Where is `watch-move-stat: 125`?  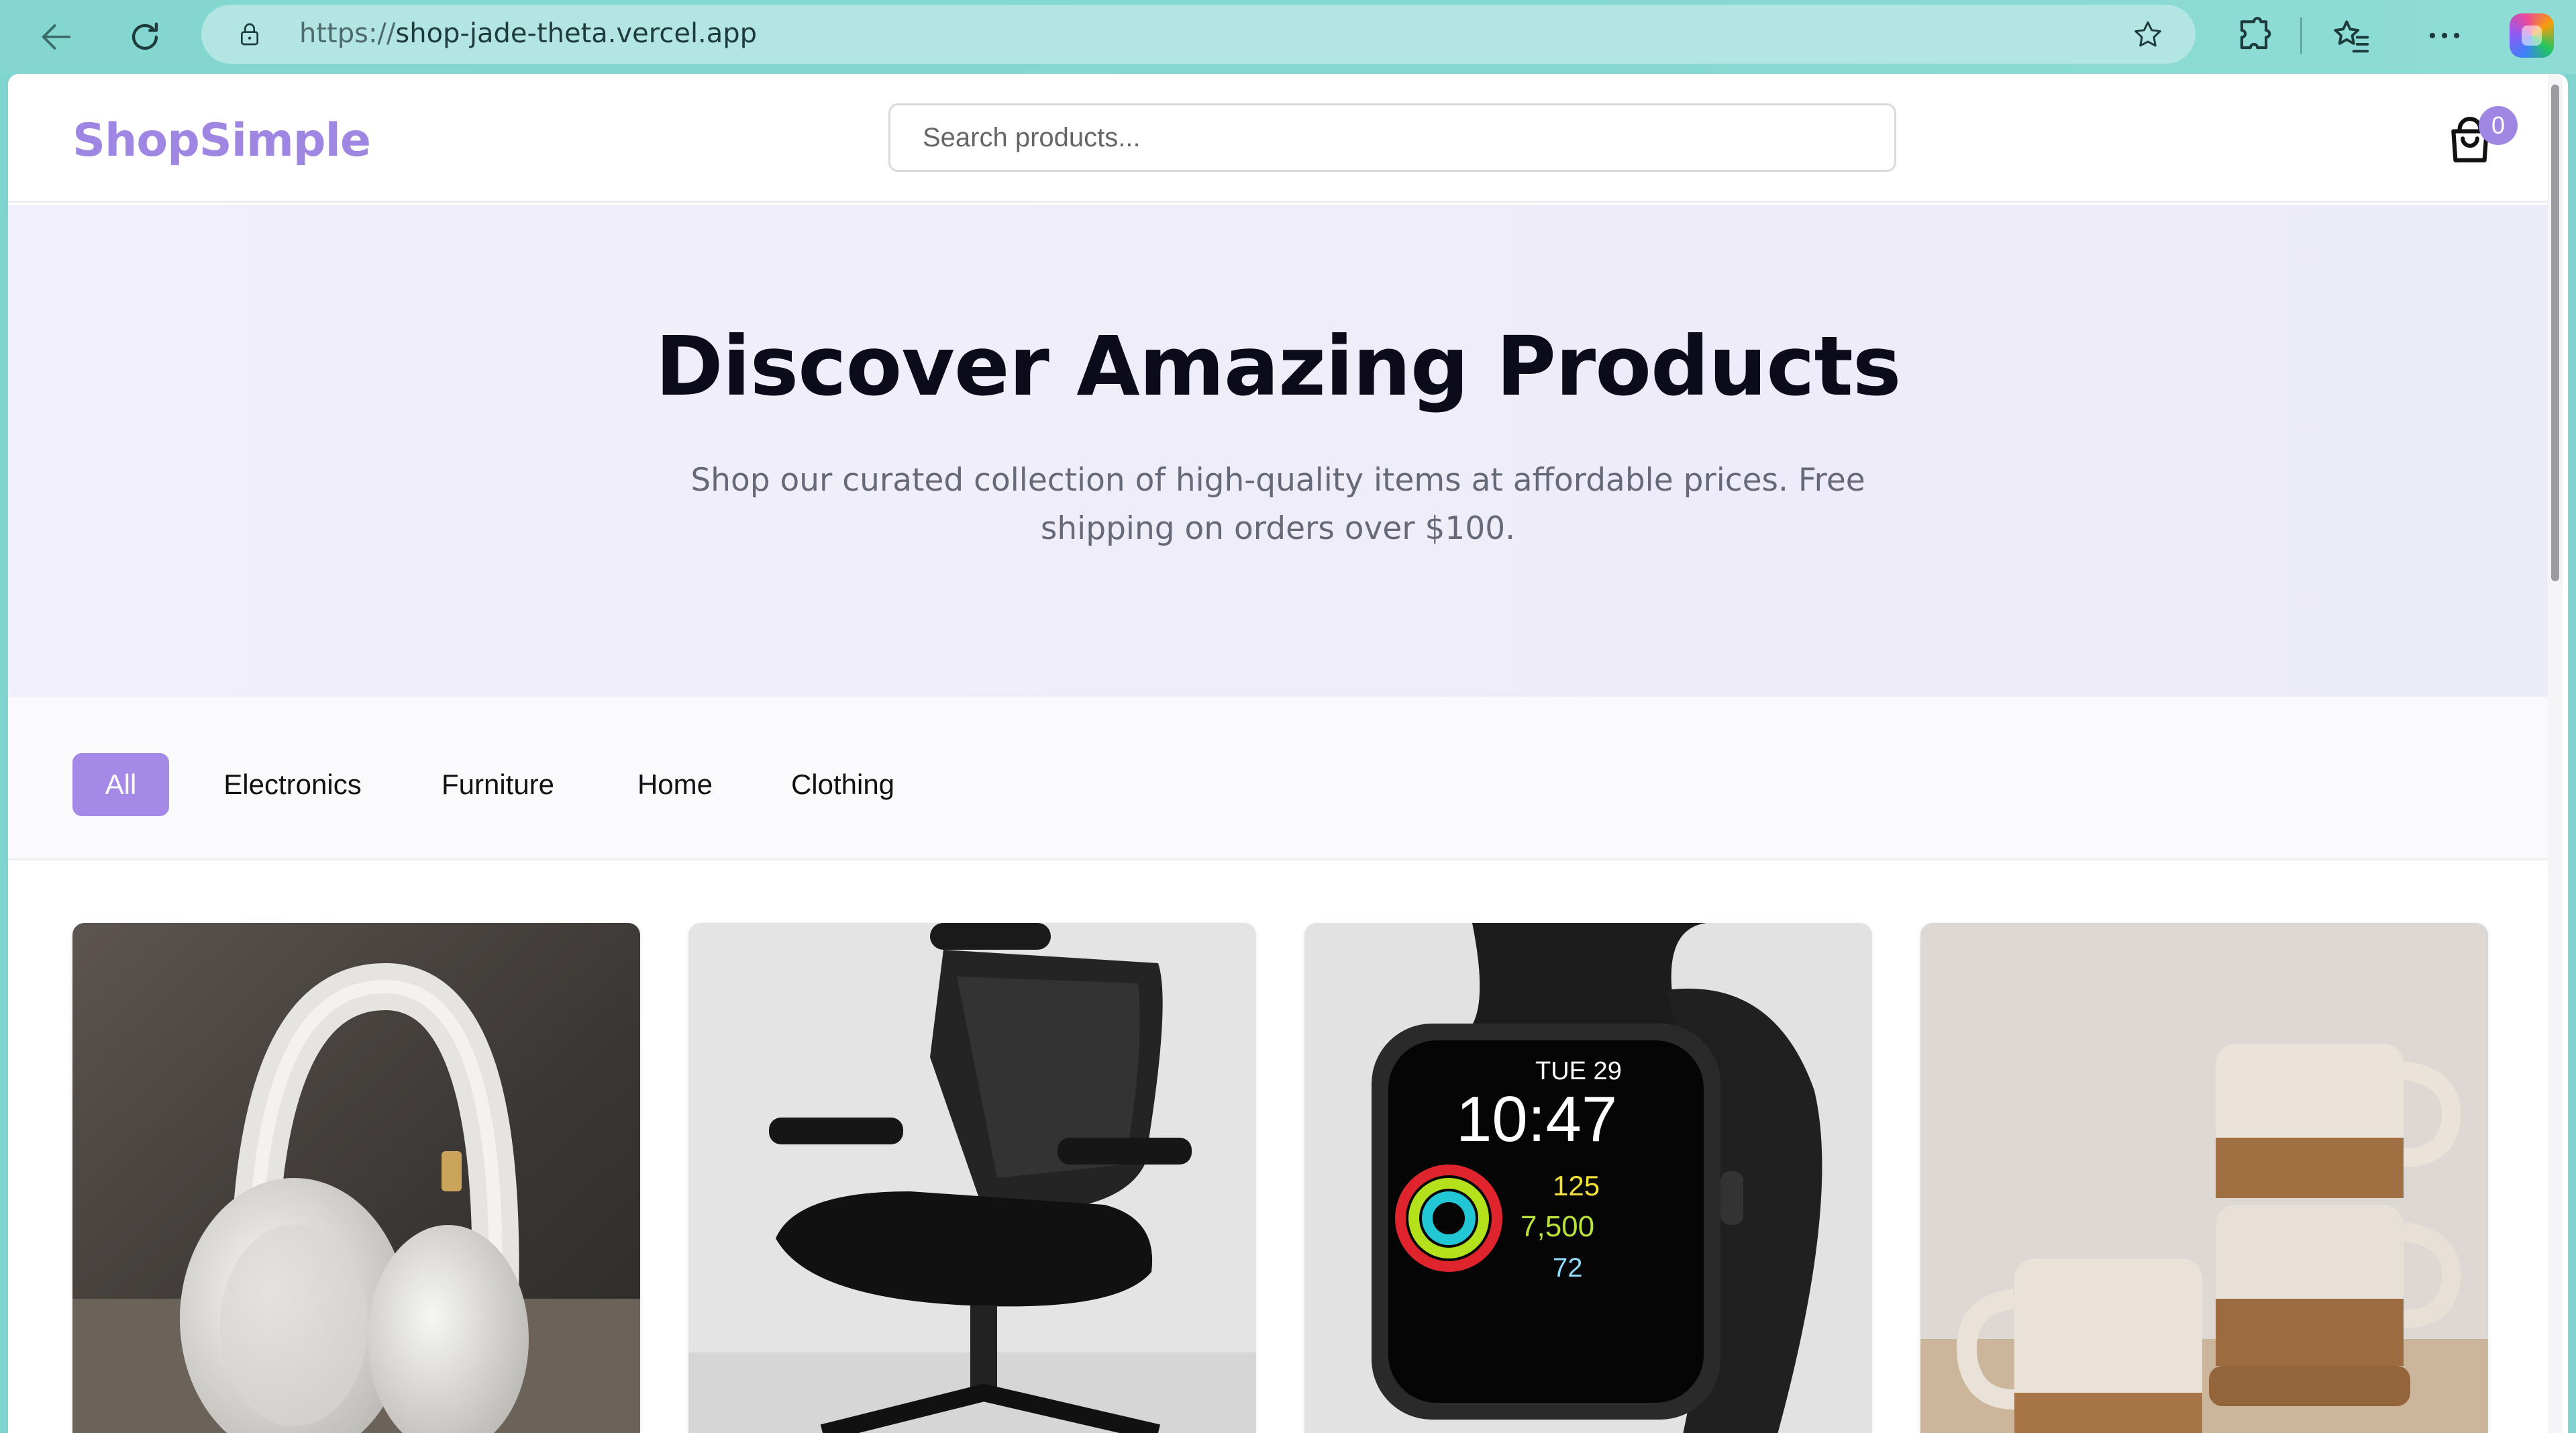
watch-move-stat: 125 is located at coordinates (1576, 1185).